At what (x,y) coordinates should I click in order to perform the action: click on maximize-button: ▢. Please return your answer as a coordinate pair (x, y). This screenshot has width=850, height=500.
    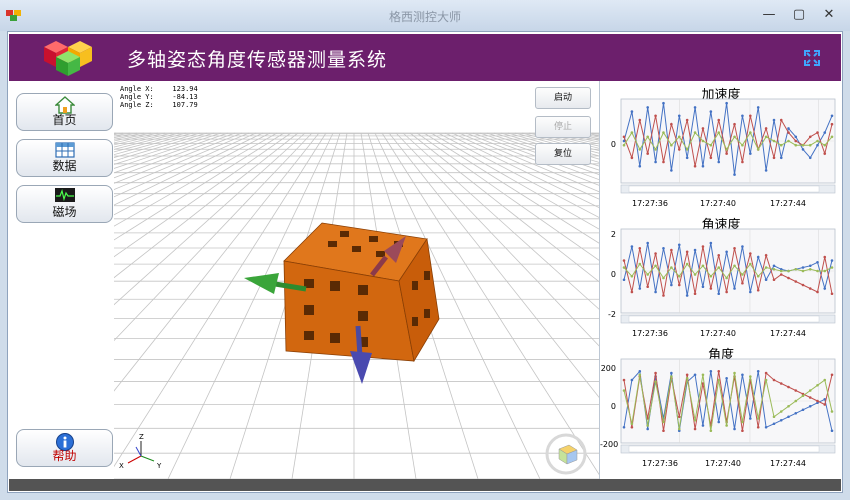
    Looking at the image, I should click on (799, 15).